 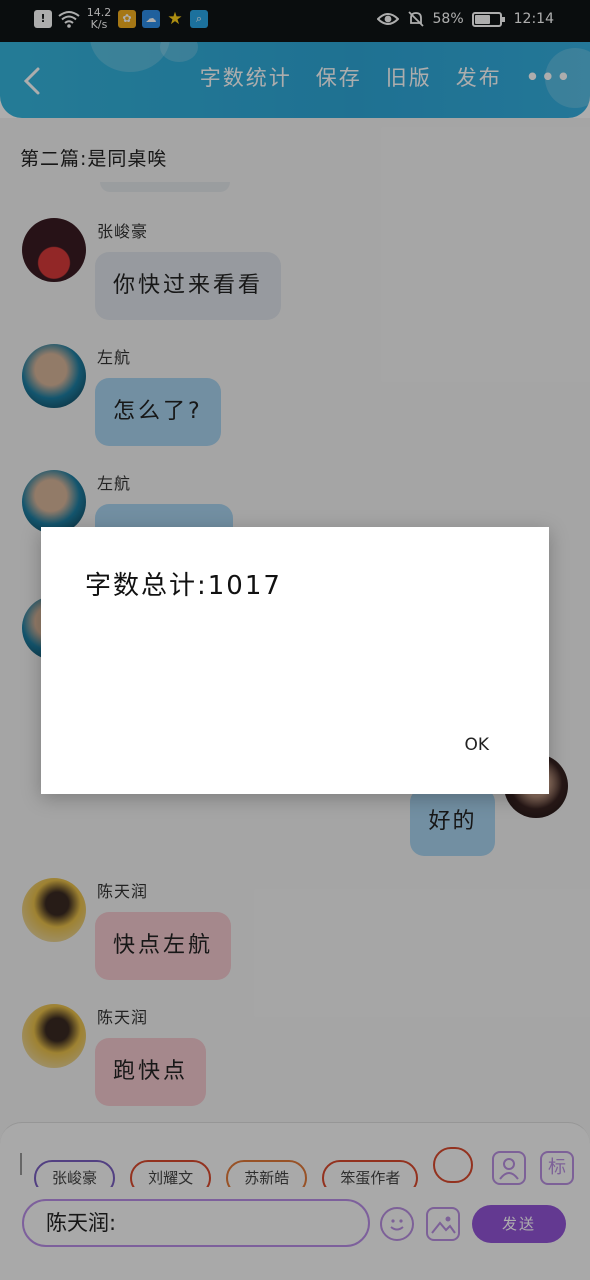 I want to click on dialog-message: 字数总计:1017, so click(x=183, y=586).